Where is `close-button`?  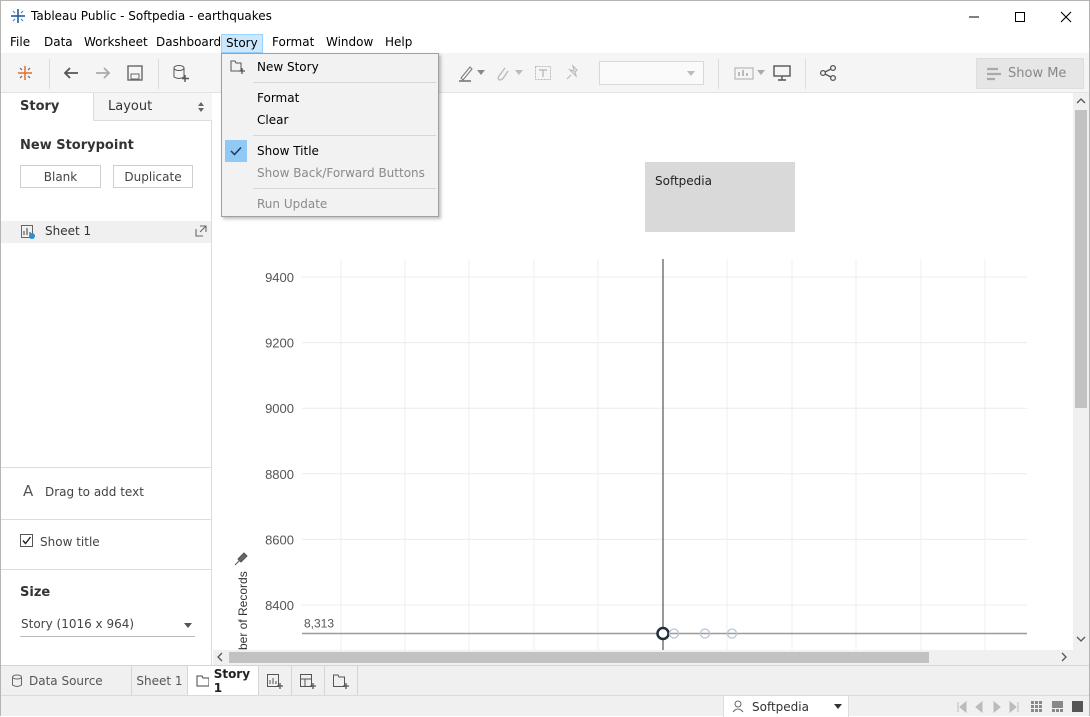 close-button is located at coordinates (1066, 16).